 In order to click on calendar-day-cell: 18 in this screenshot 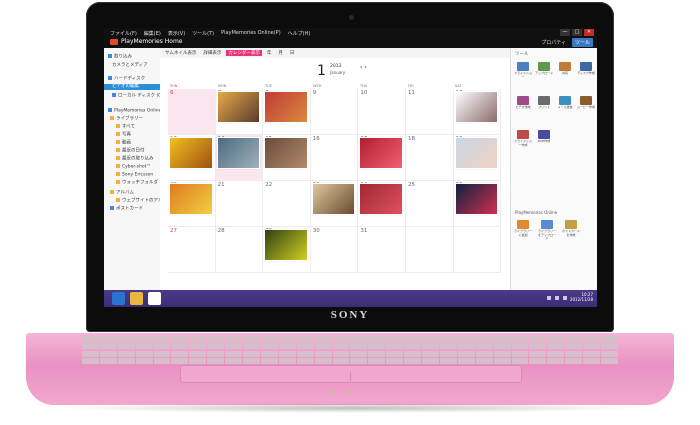, I will do `click(430, 158)`.